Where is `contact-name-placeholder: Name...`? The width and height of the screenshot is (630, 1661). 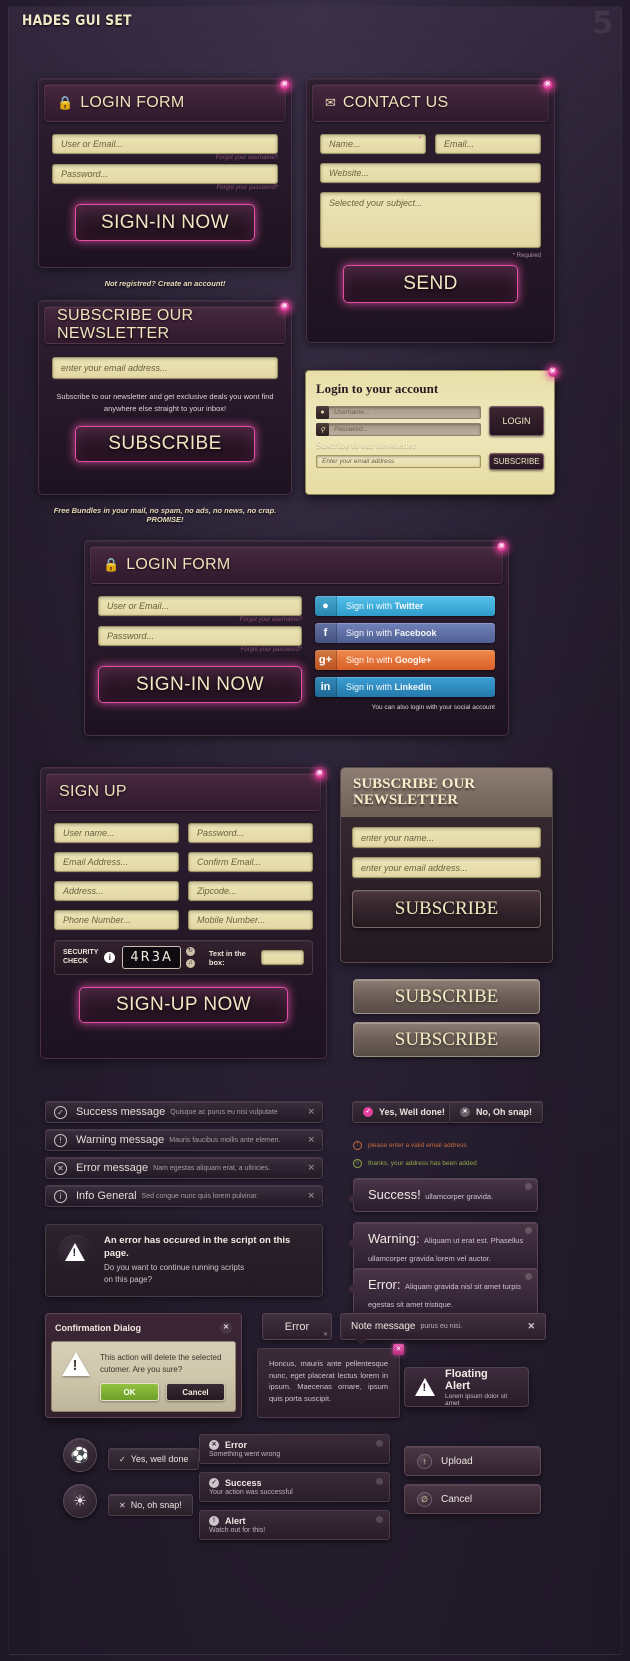
contact-name-placeholder: Name... is located at coordinates (345, 144).